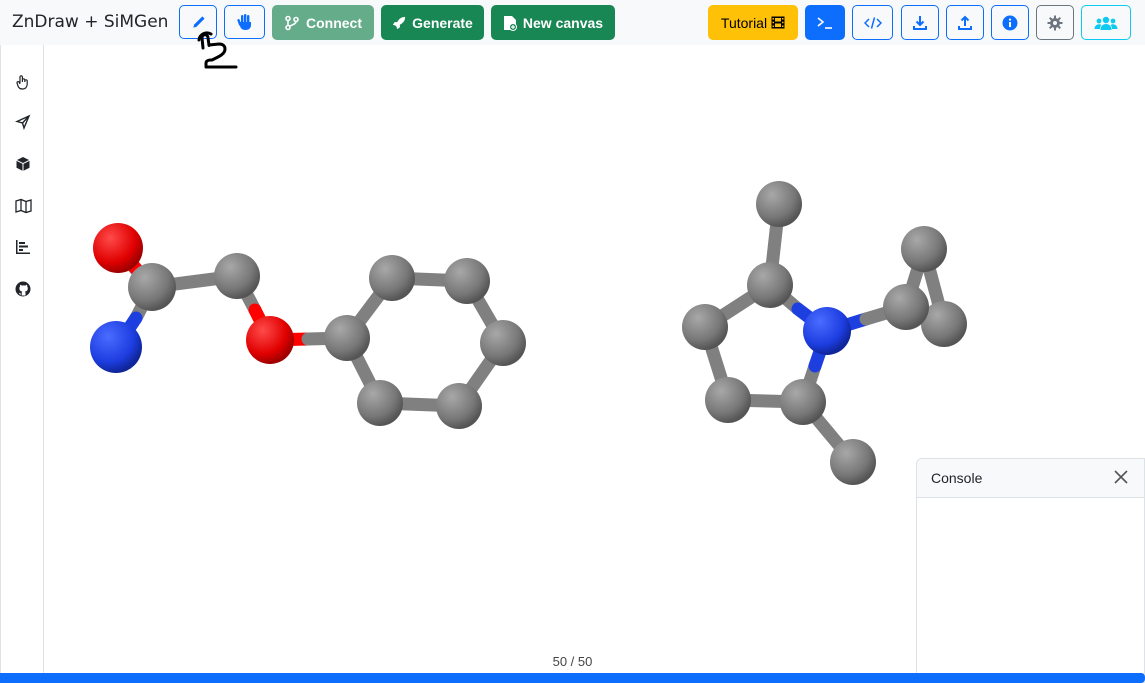 This screenshot has height=683, width=1145. I want to click on molecule-1-atoms, so click(308, 326).